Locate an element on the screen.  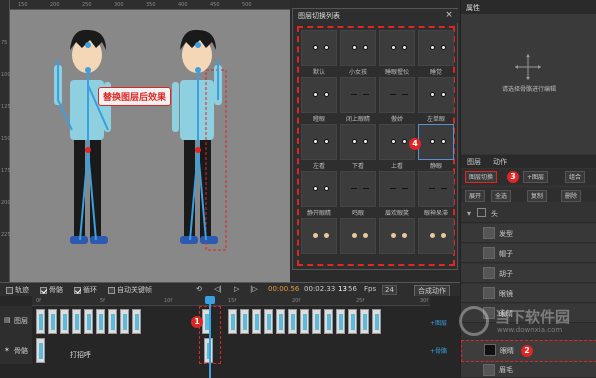
watermark-text: 当下软件园 is located at coordinates (533, 317).